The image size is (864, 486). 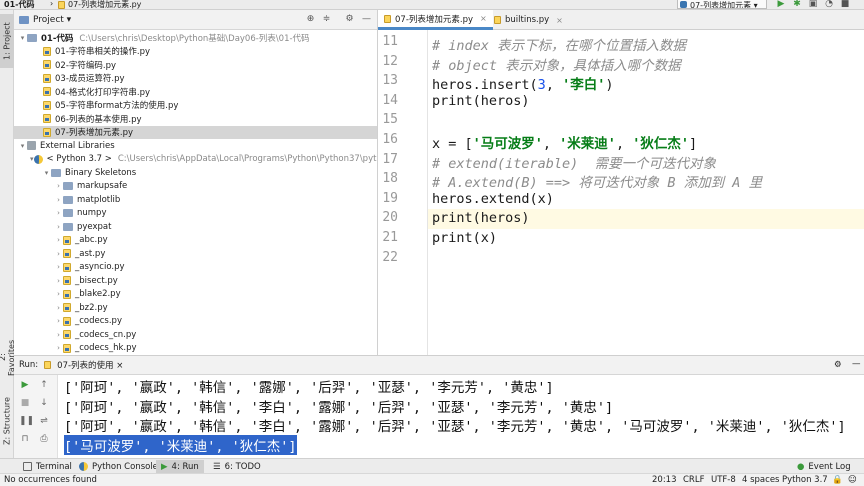 What do you see at coordinates (326, 19) in the screenshot?
I see `collapse-icon: ≑` at bounding box center [326, 19].